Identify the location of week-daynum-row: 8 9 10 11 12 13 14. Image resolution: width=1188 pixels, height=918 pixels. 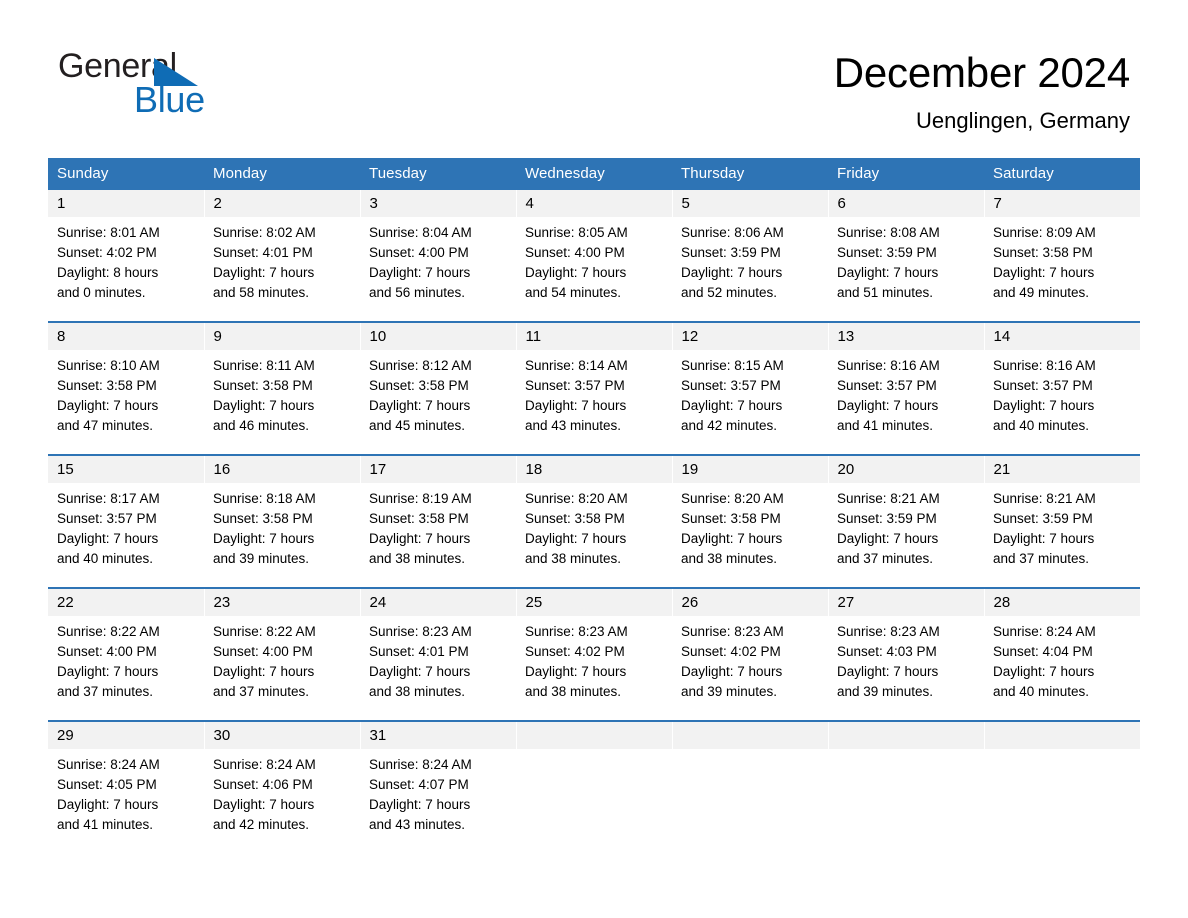
(594, 335).